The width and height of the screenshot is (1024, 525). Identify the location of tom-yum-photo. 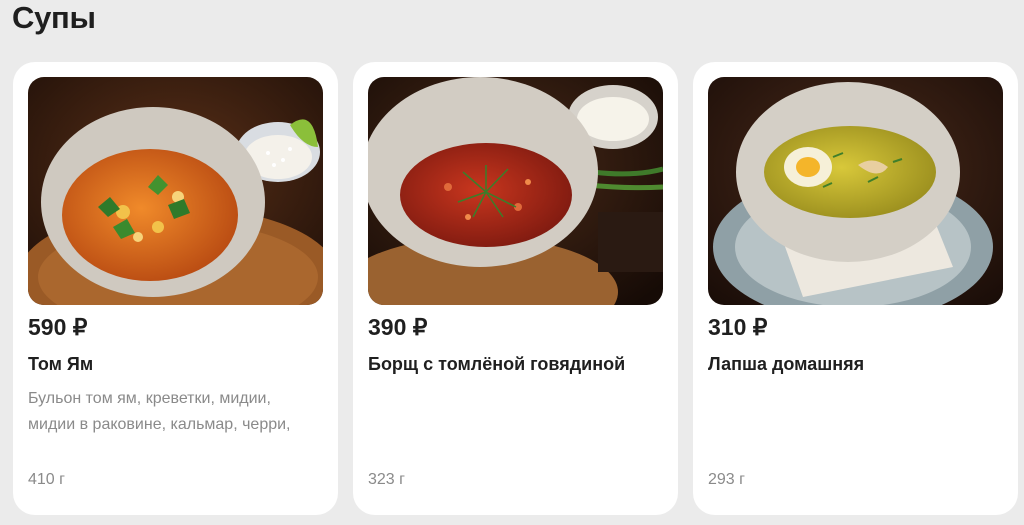
(175, 191).